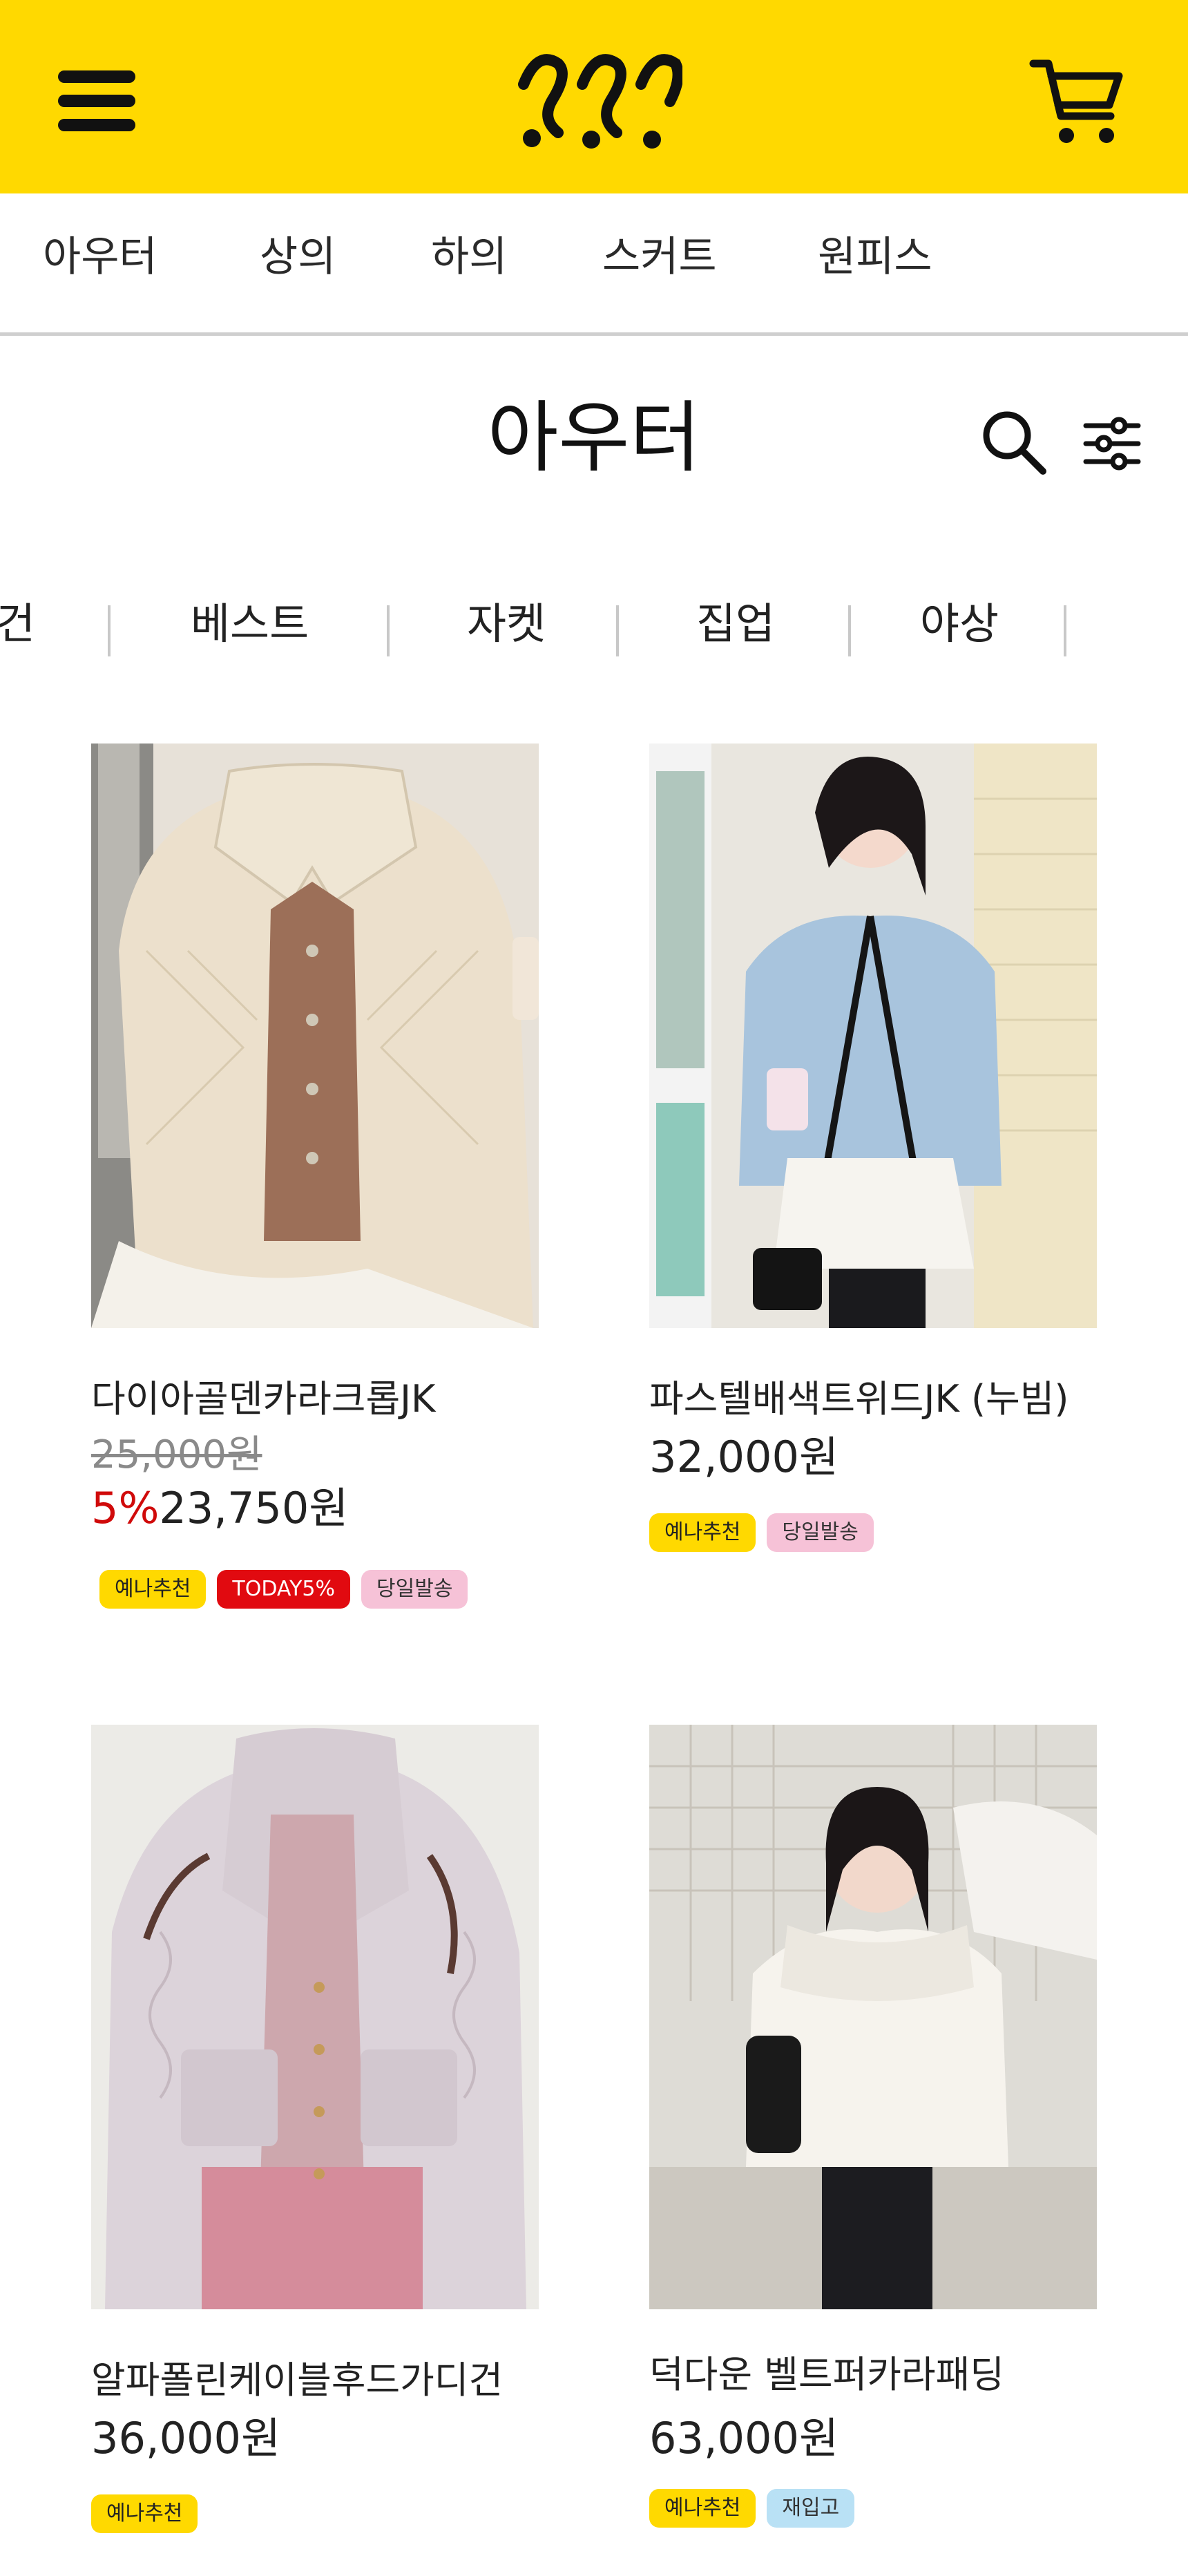 The height and width of the screenshot is (2576, 1188). I want to click on product-badges: 예나추천, so click(144, 2513).